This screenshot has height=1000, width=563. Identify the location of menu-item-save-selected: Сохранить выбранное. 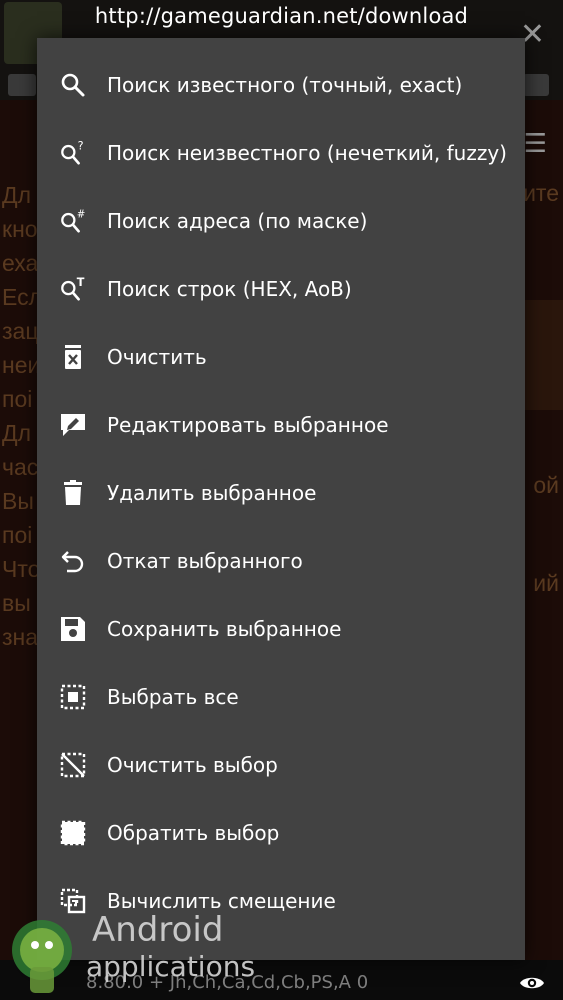
(281, 629).